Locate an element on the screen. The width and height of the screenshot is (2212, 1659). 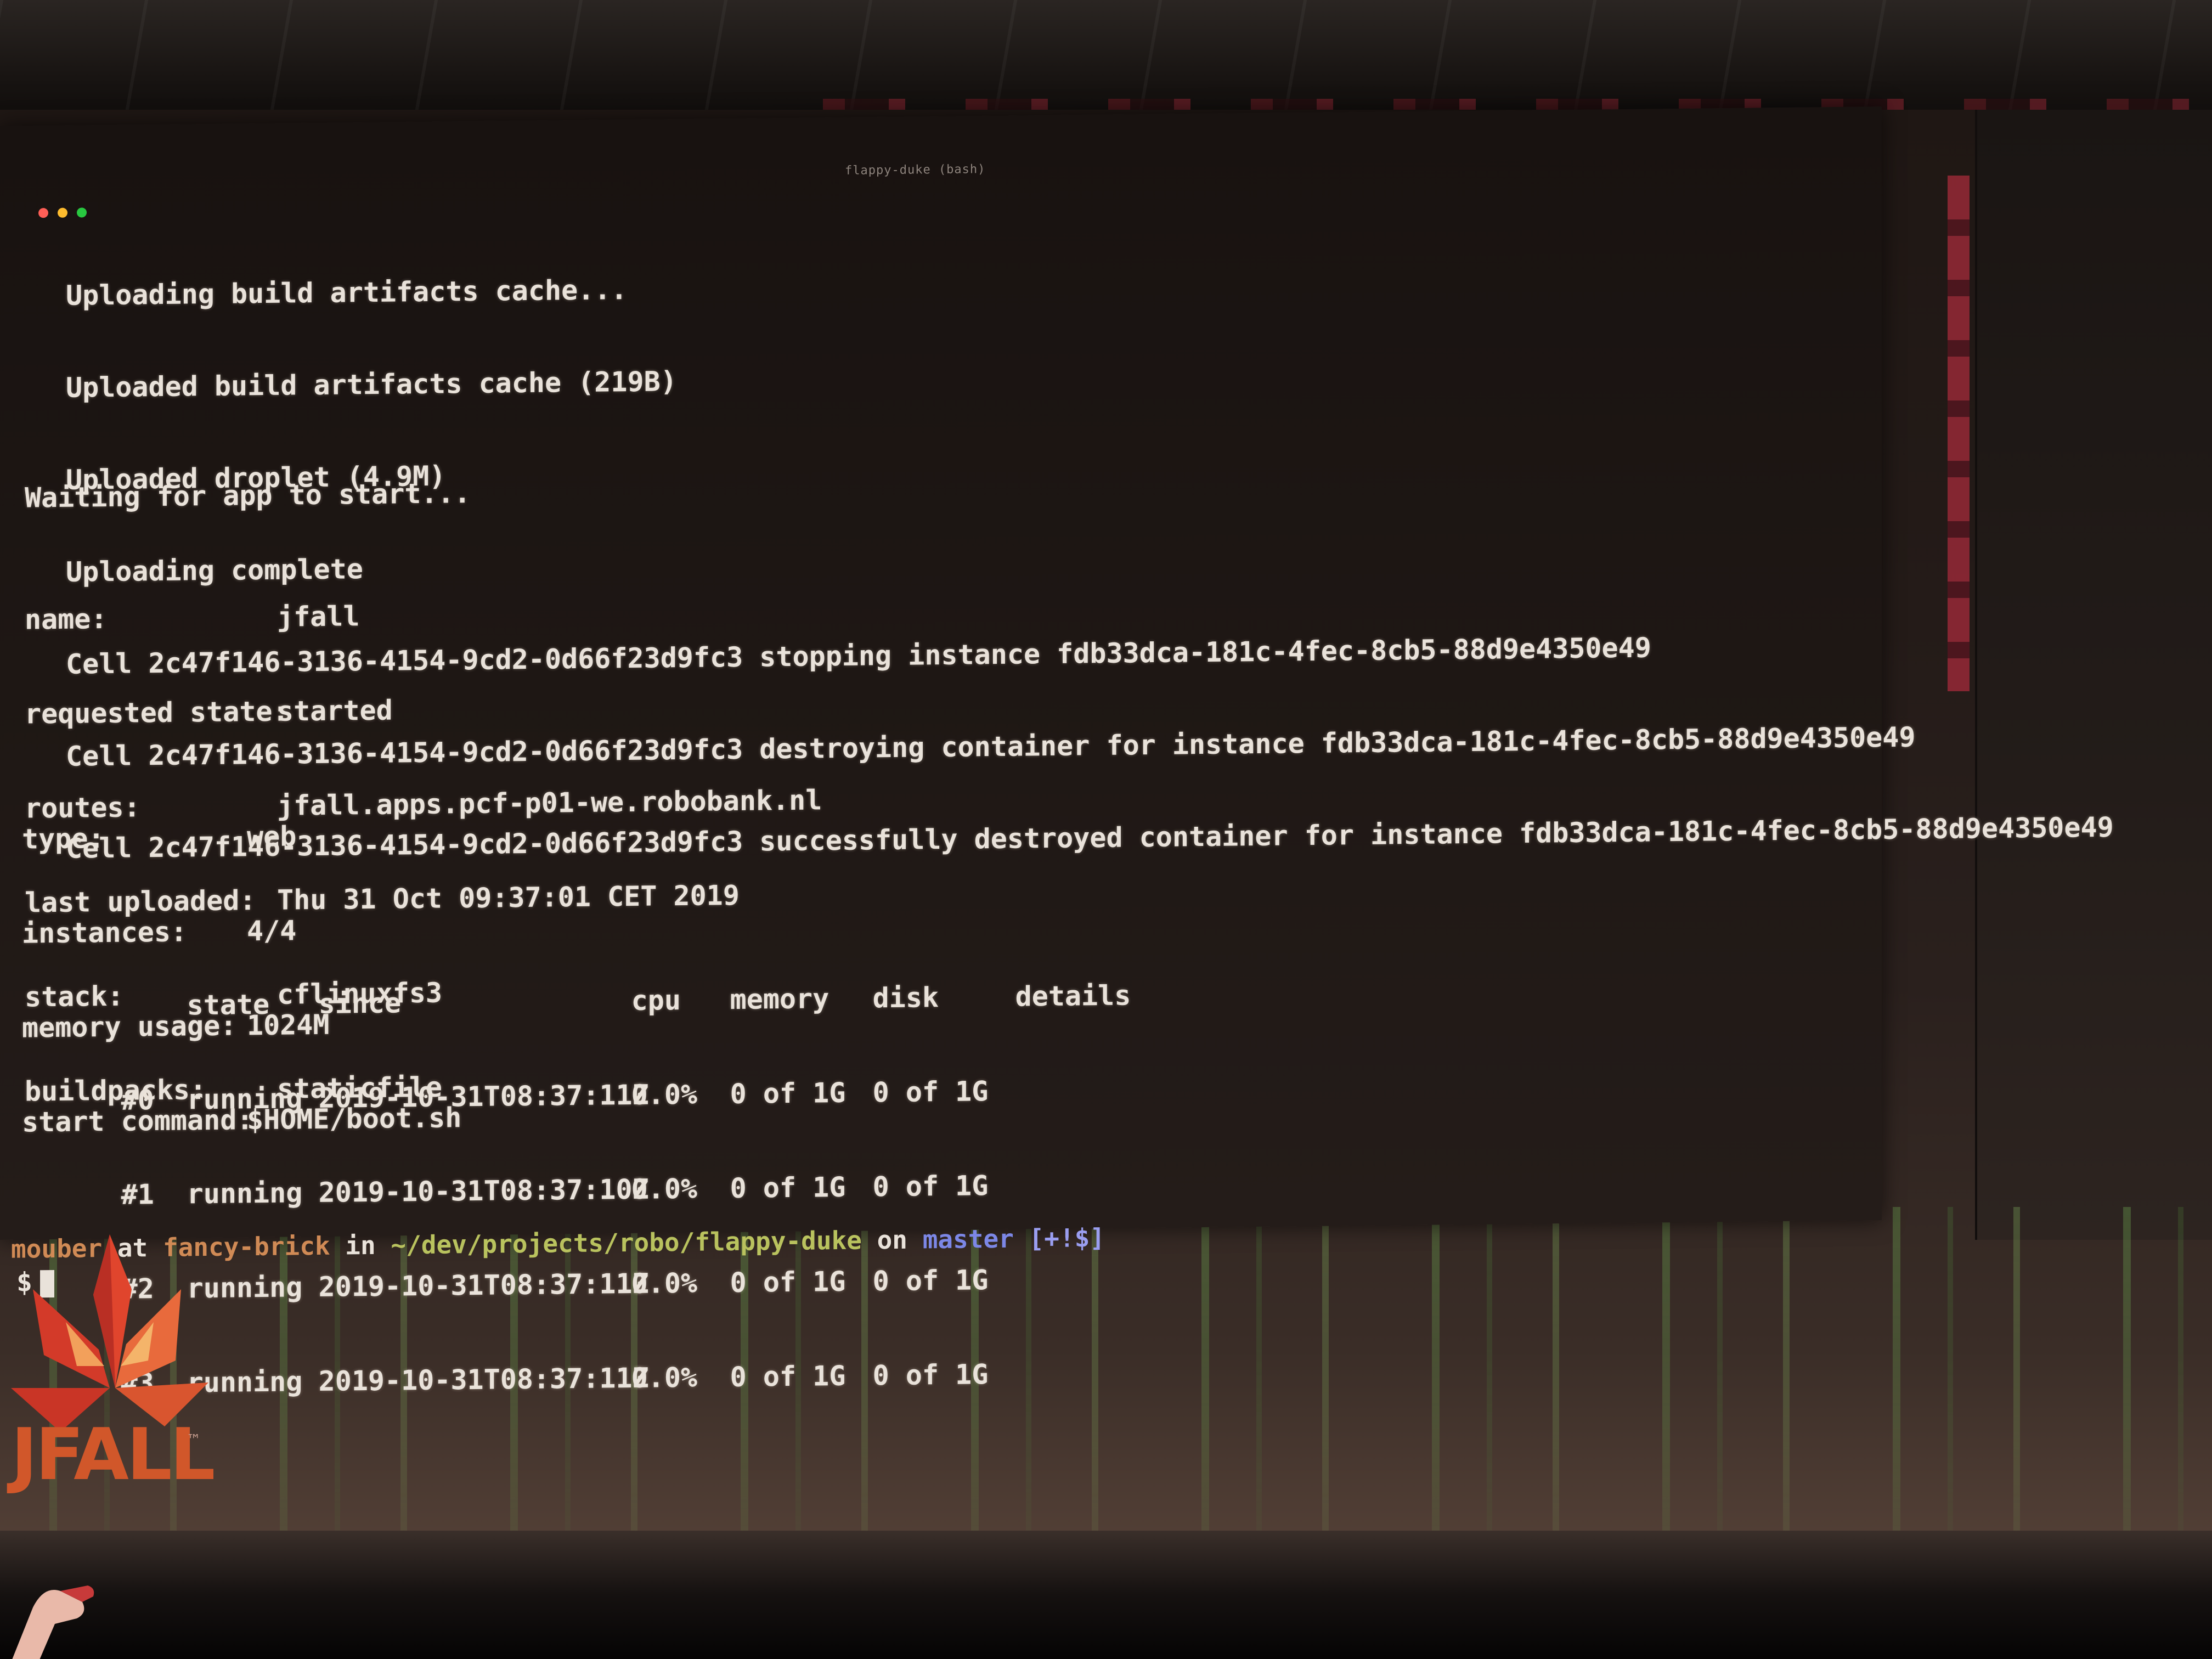
table-cell: #1 is located at coordinates (137, 1194).